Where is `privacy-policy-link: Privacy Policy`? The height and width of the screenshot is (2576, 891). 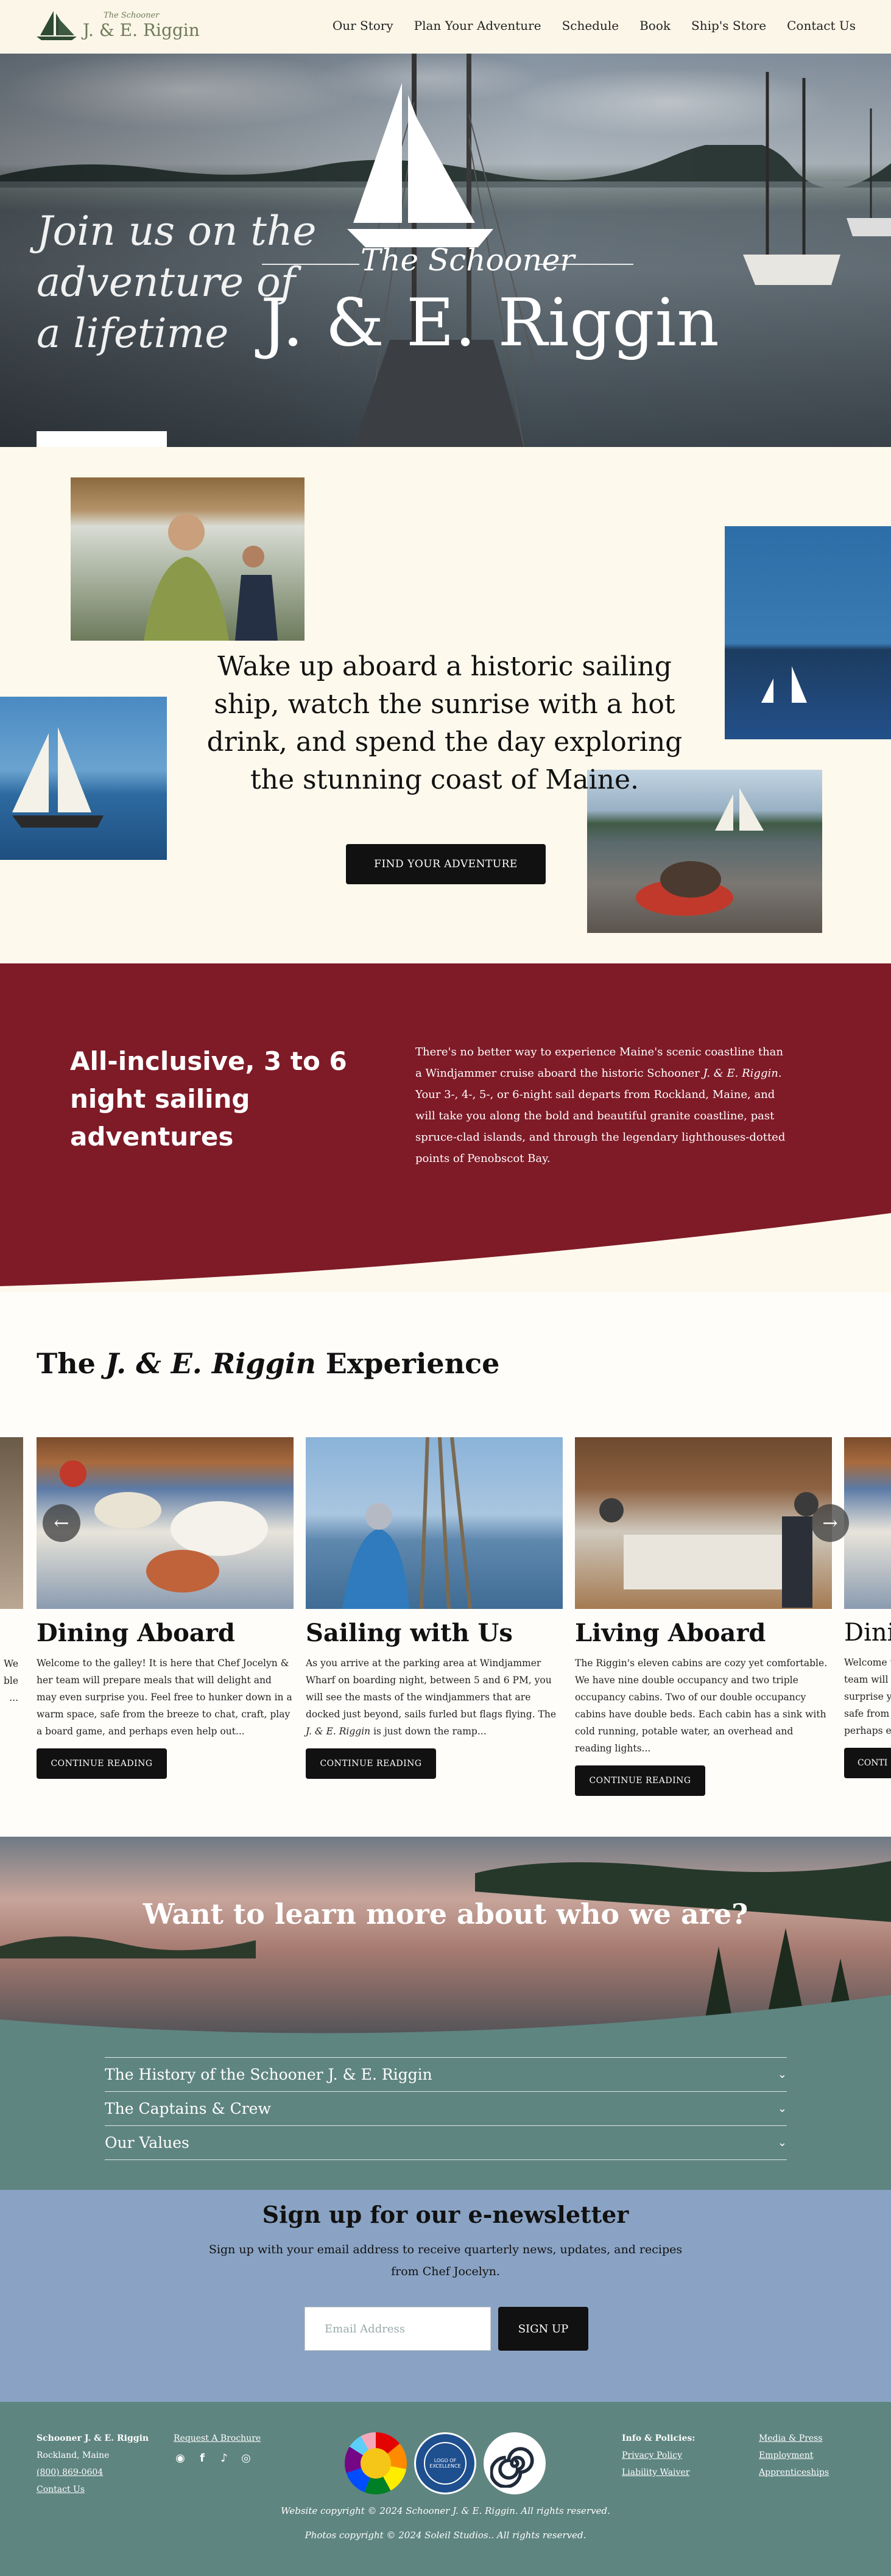 privacy-policy-link: Privacy Policy is located at coordinates (658, 2455).